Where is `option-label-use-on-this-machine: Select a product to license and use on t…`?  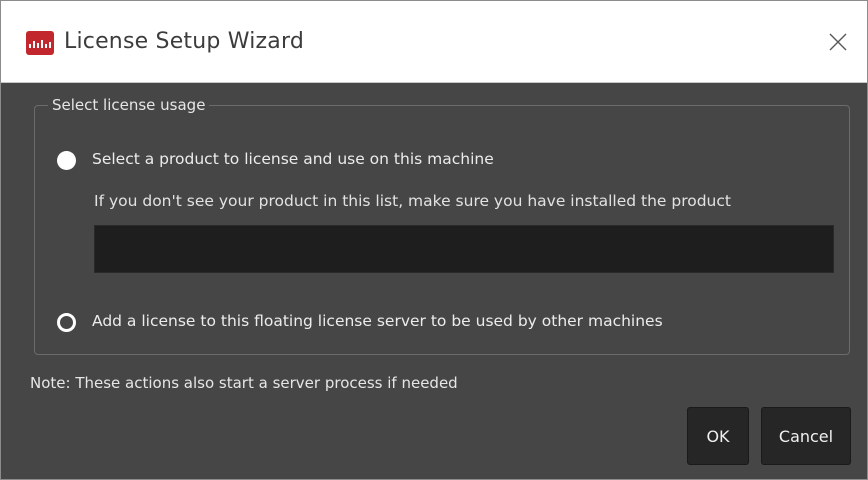
option-label-use-on-this-machine: Select a product to license and use on t… is located at coordinates (293, 159).